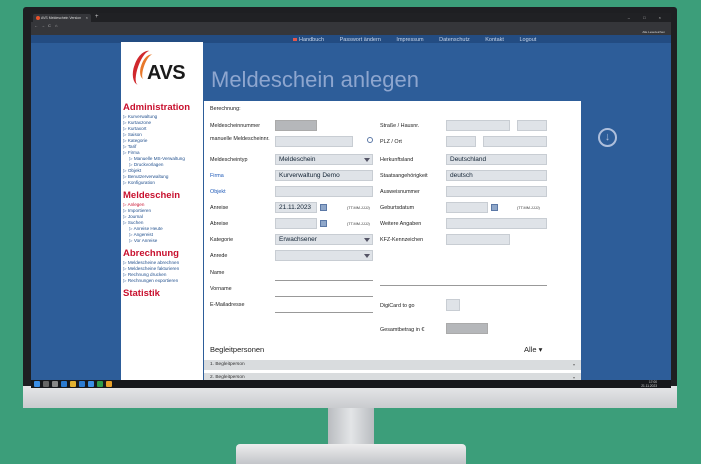 Image resolution: width=701 pixels, height=464 pixels. Describe the element at coordinates (647, 17) in the screenshot. I see `window-controls: – □ ×` at that location.